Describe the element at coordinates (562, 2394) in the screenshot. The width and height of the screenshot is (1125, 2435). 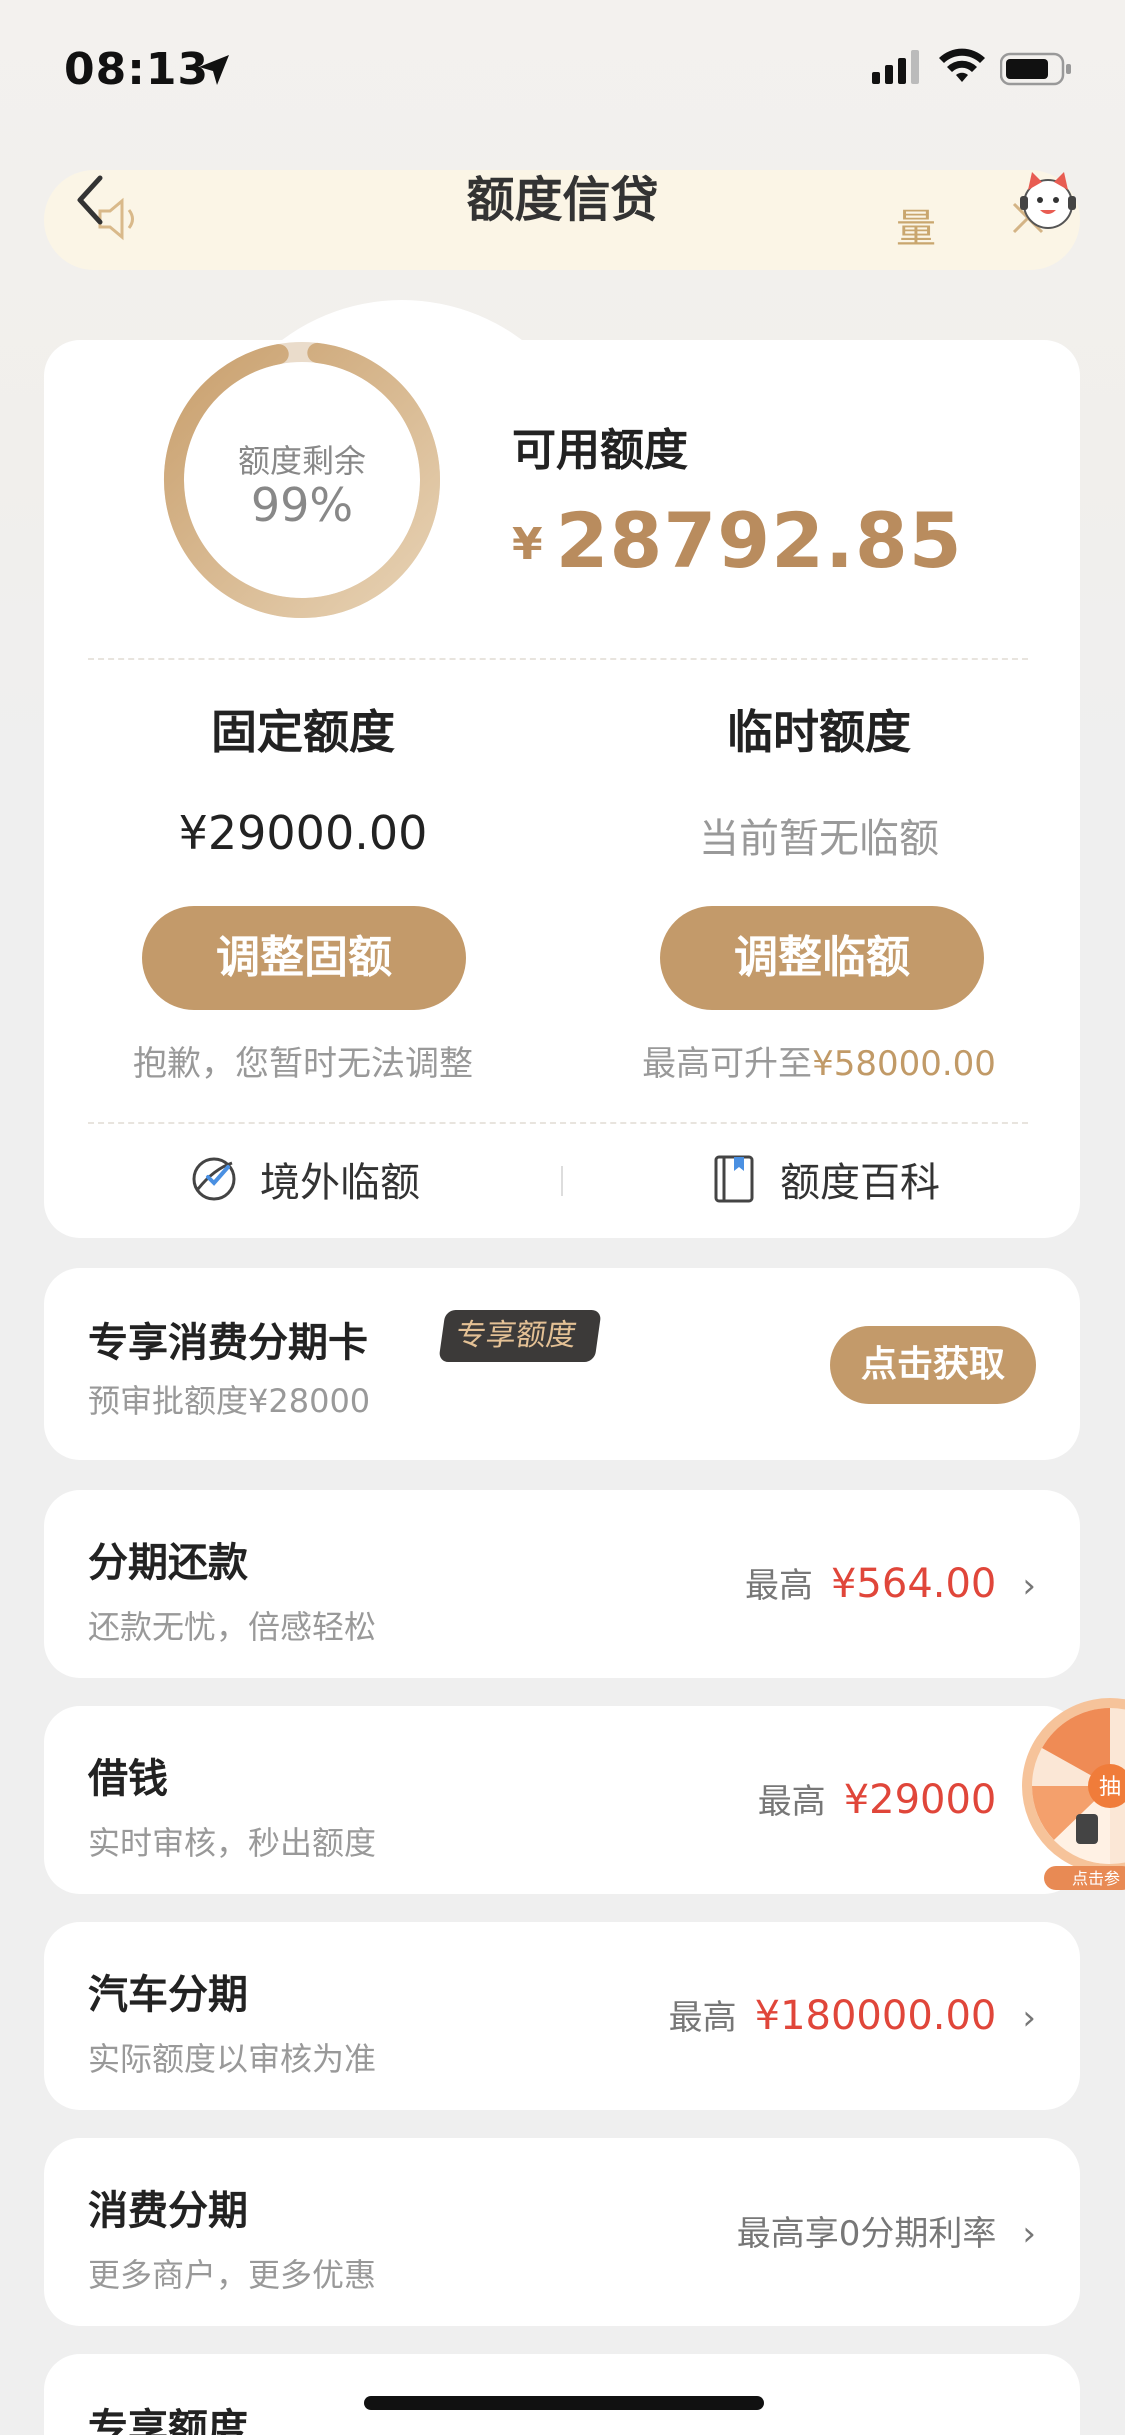
I see `list-item-exclusive-quota: 专享额度` at that location.